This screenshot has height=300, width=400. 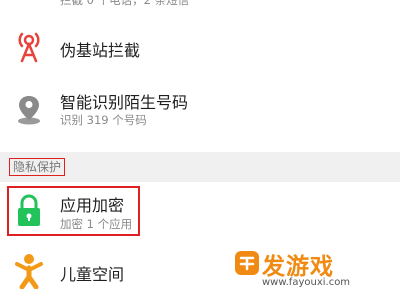 I want to click on watermark: 发游戏 www.fayouxi.com, so click(x=312, y=271).